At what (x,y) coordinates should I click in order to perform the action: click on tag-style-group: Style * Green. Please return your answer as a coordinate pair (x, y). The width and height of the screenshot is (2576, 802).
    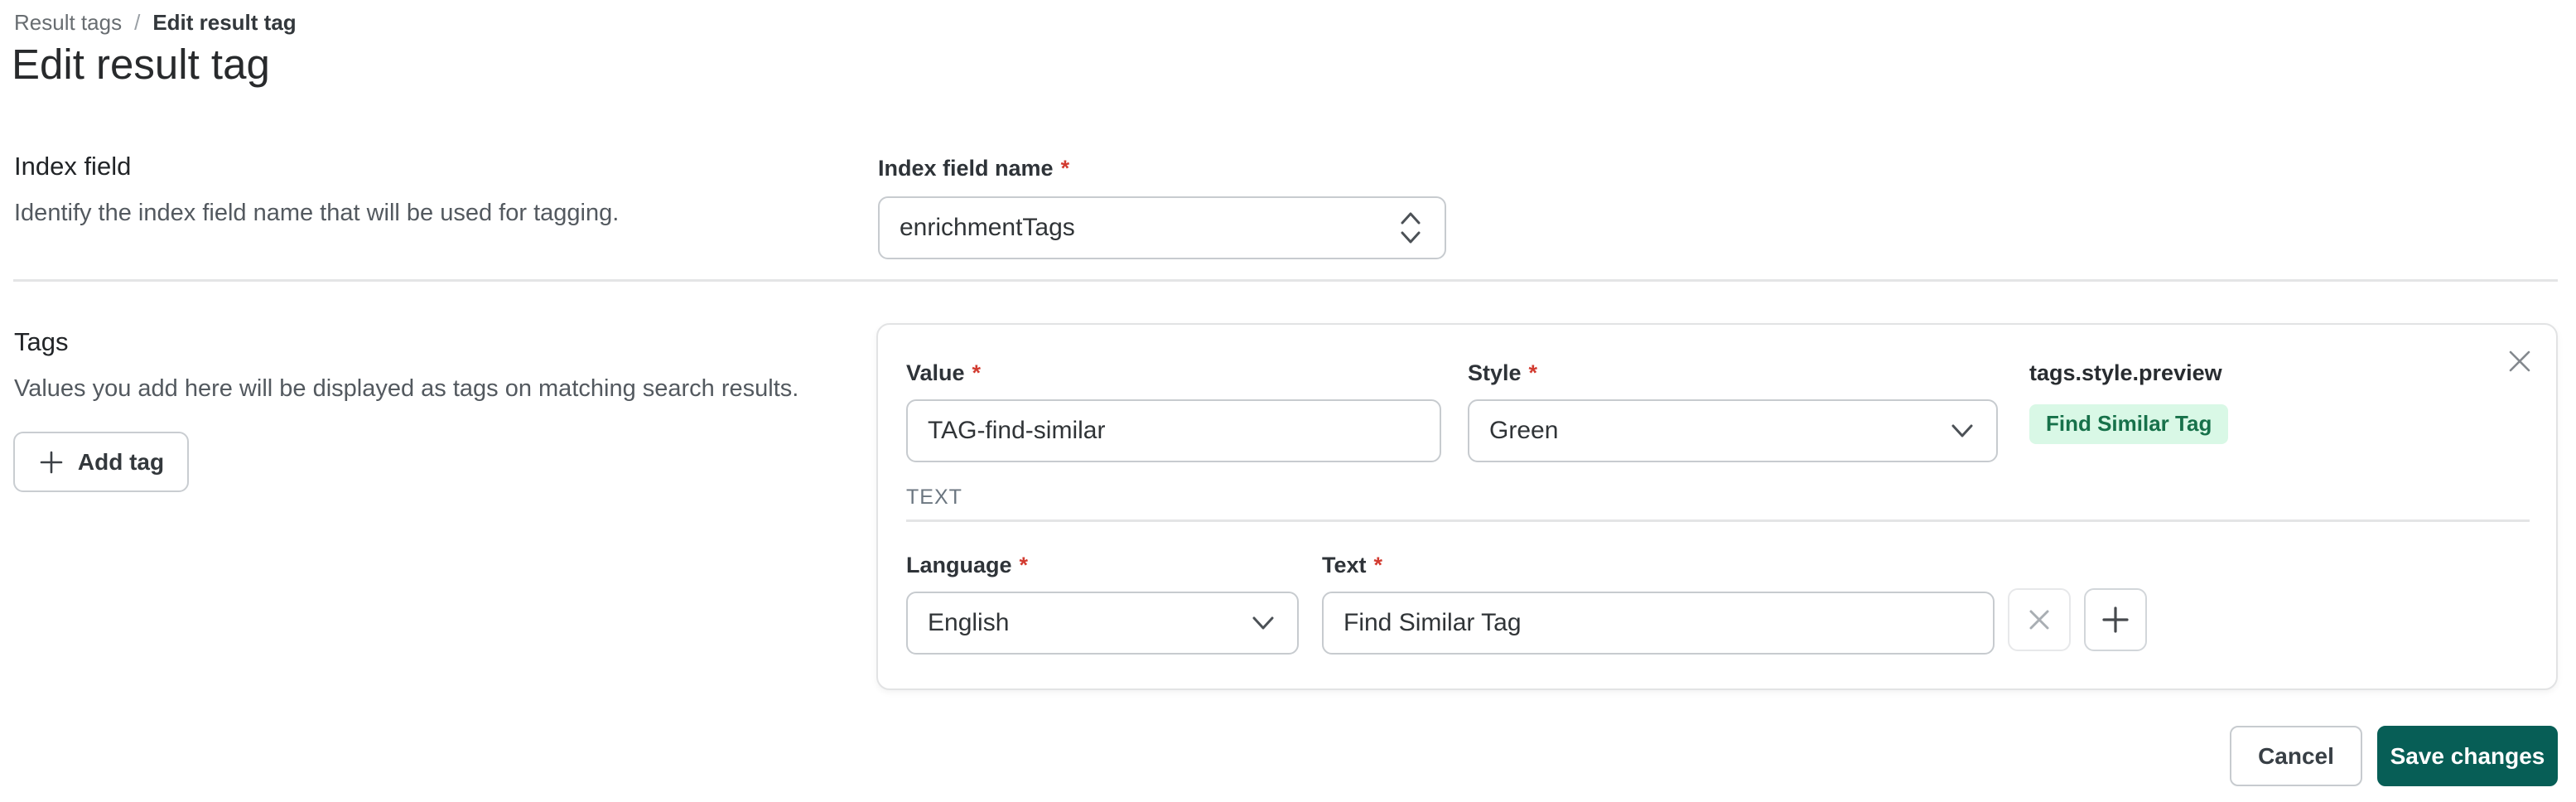
    Looking at the image, I should click on (1733, 411).